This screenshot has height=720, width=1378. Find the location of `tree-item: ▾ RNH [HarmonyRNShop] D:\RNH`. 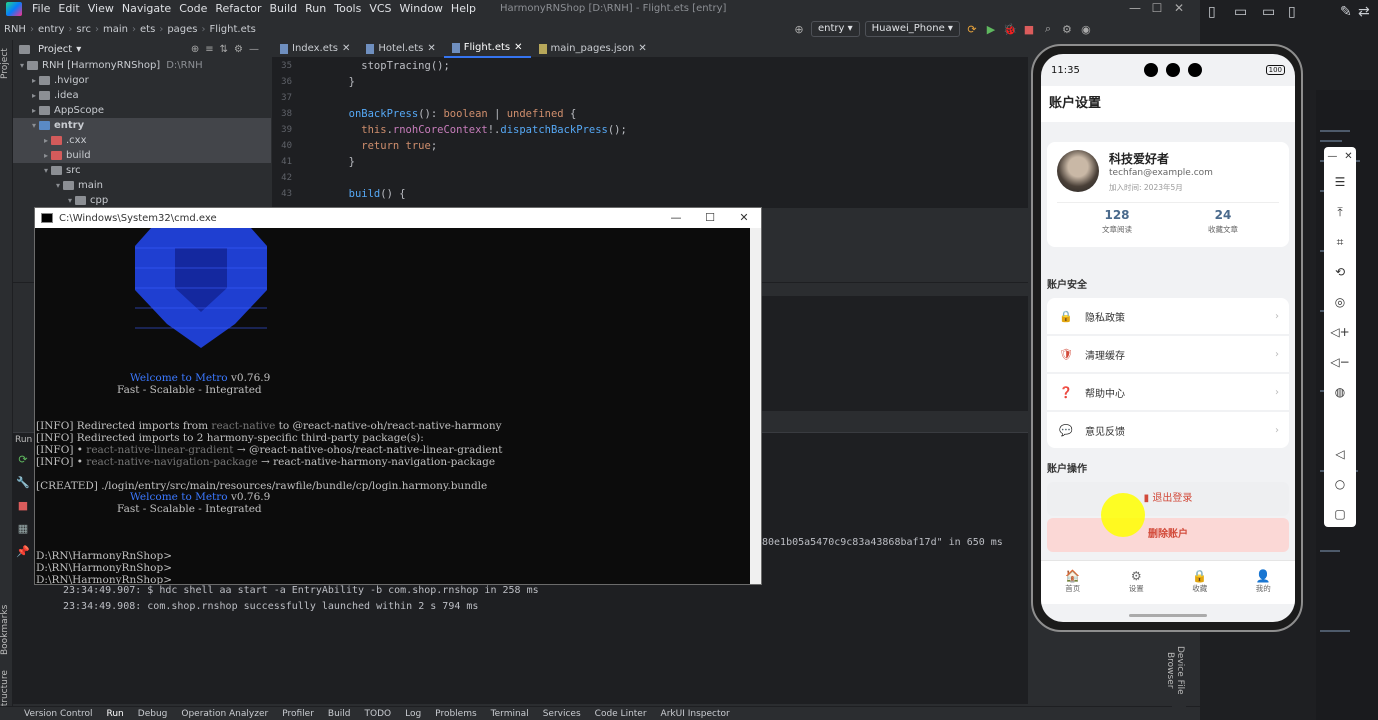

tree-item: ▾ RNH [HarmonyRNShop] D:\RNH is located at coordinates (142, 65).